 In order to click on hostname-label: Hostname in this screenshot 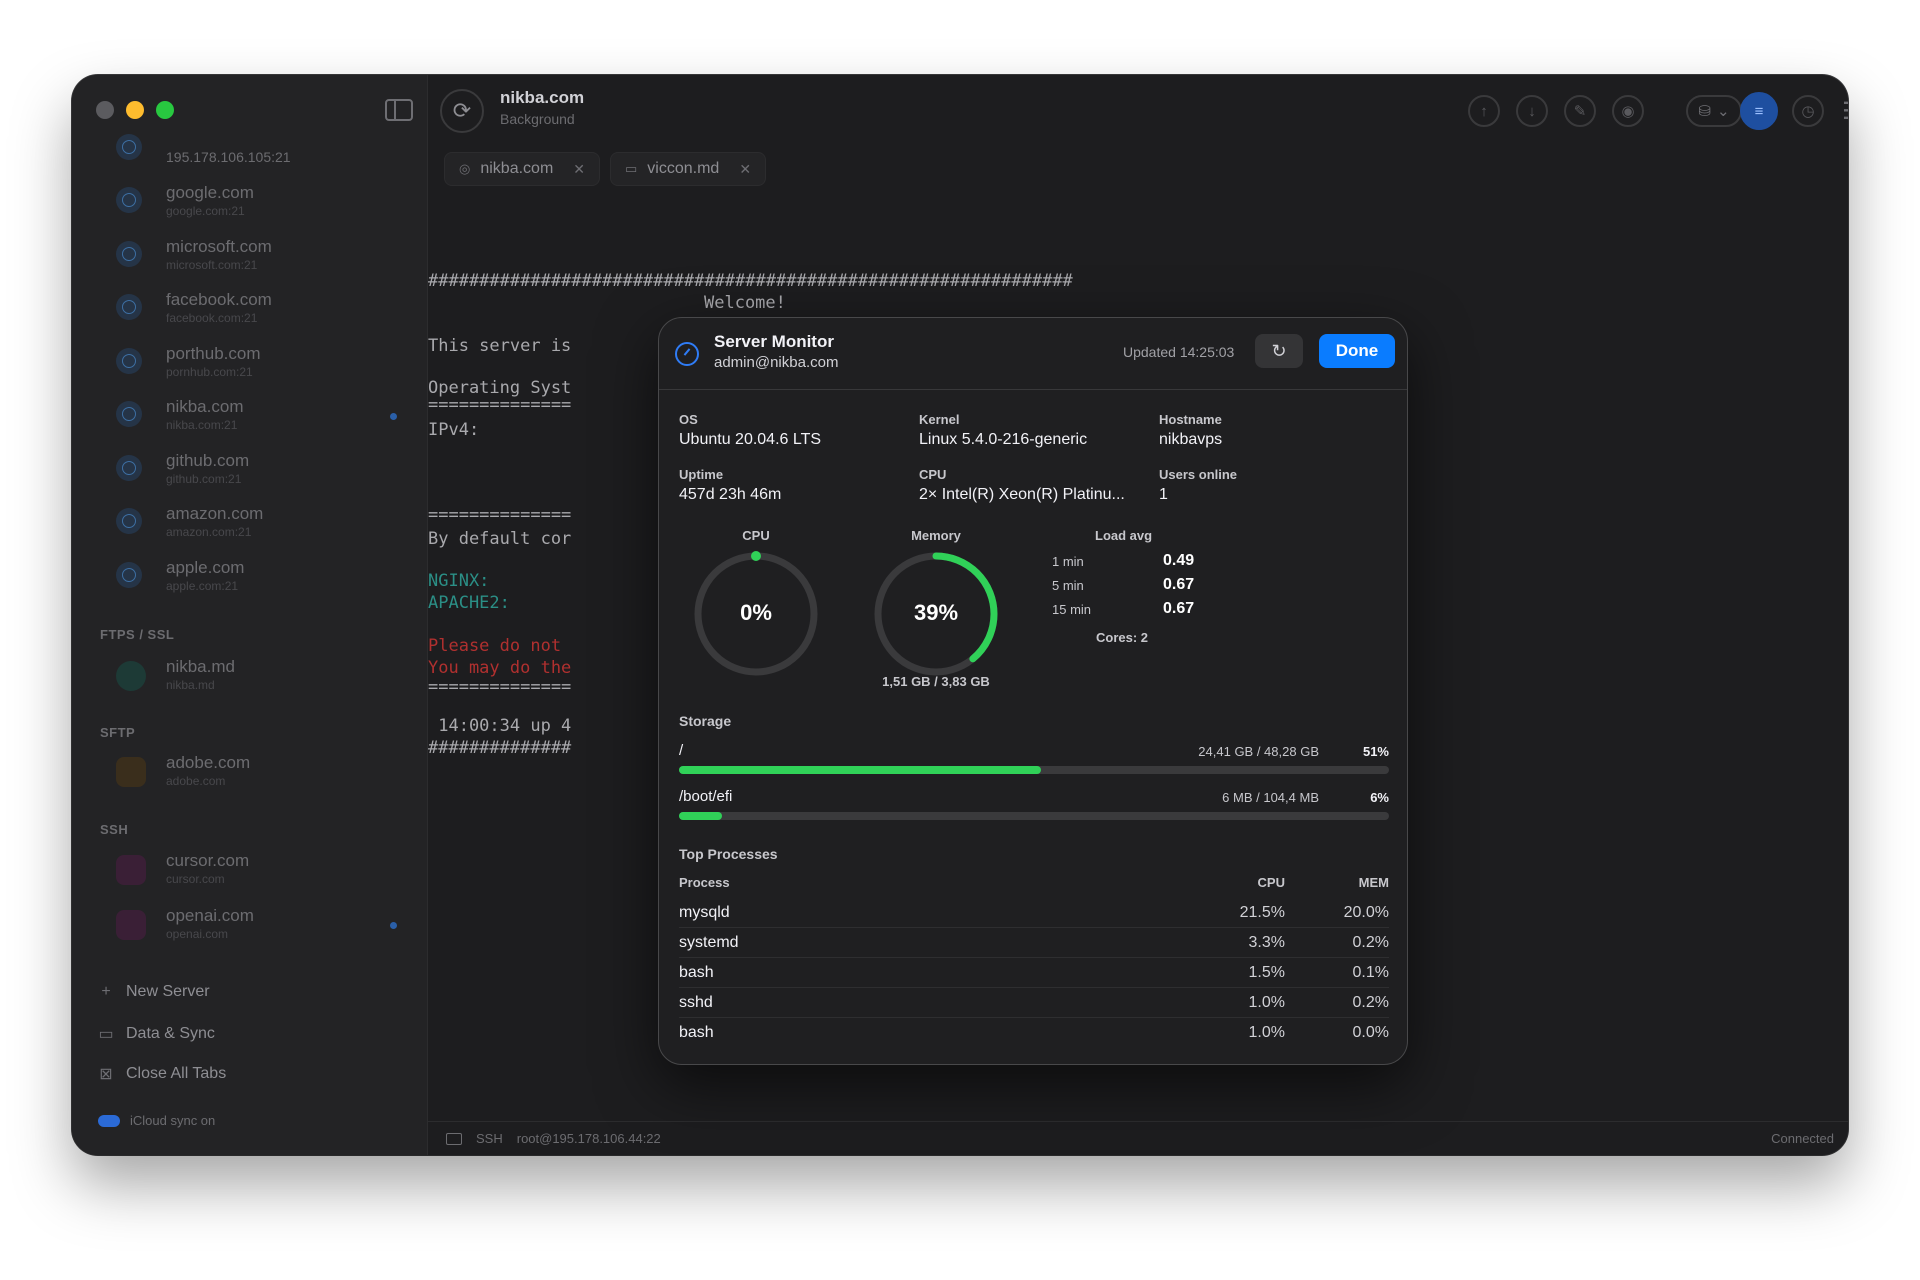, I will do `click(1190, 419)`.